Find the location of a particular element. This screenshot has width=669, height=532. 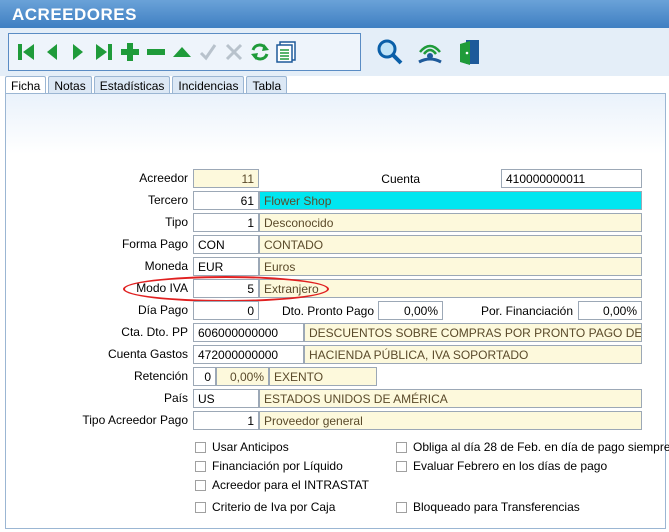

por-financiacion-label: Por. Financiación is located at coordinates (526, 311).